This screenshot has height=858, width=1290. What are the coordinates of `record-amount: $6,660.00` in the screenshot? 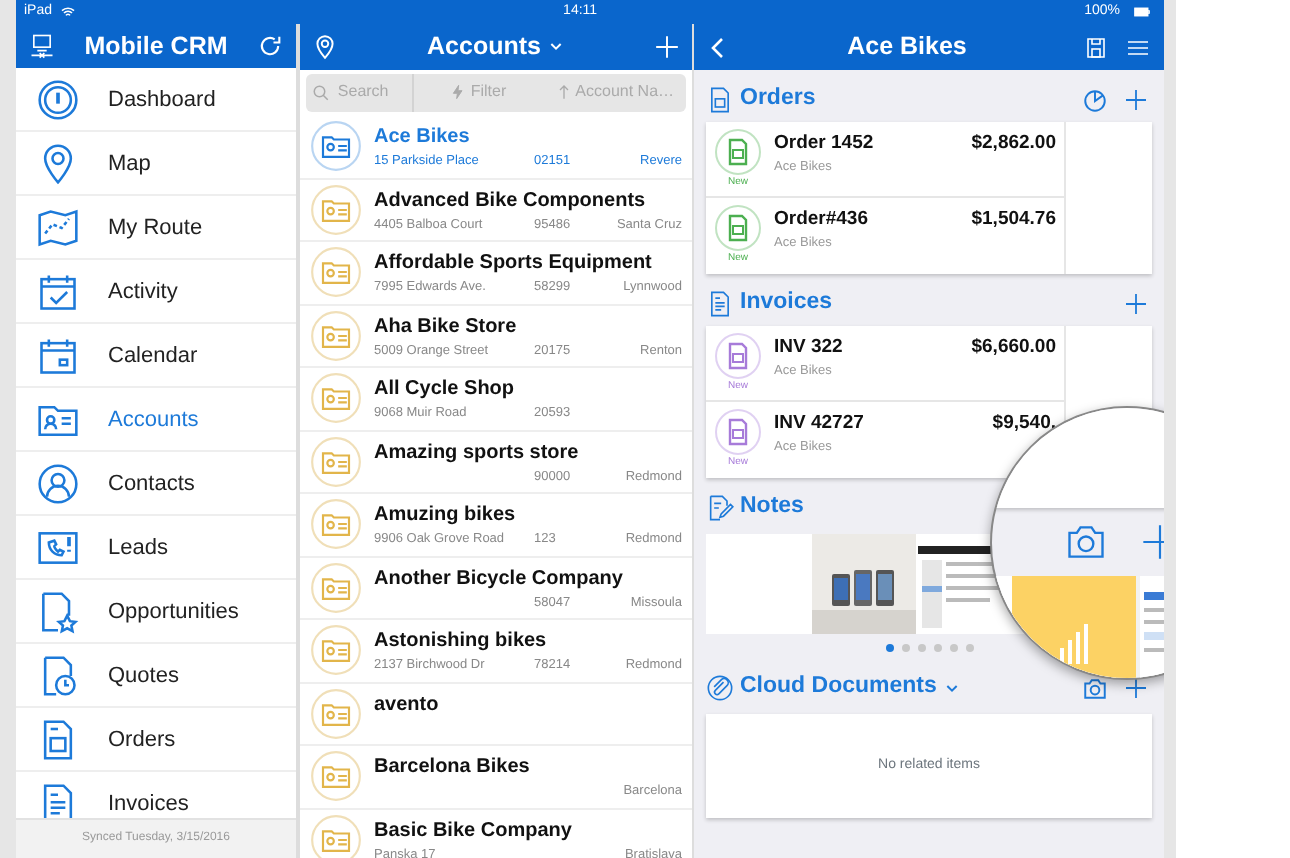 It's located at (1013, 348).